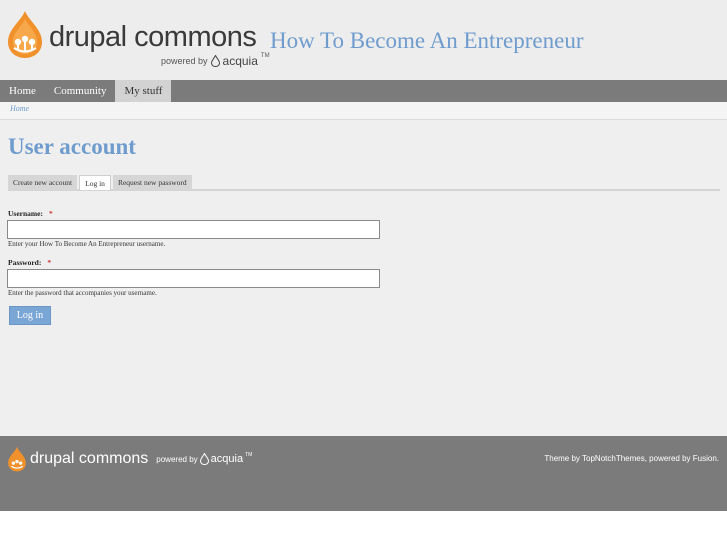 The width and height of the screenshot is (727, 545). I want to click on password-input, so click(193, 278).